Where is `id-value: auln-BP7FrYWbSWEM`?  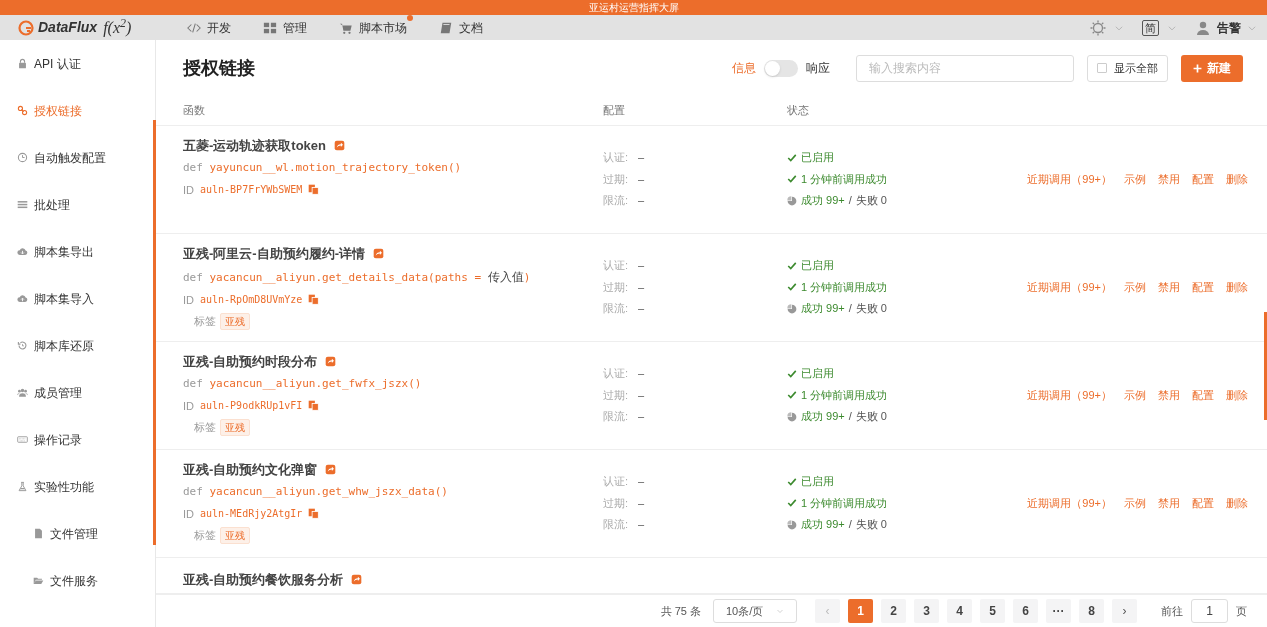
id-value: auln-BP7FrYWbSWEM is located at coordinates (251, 190).